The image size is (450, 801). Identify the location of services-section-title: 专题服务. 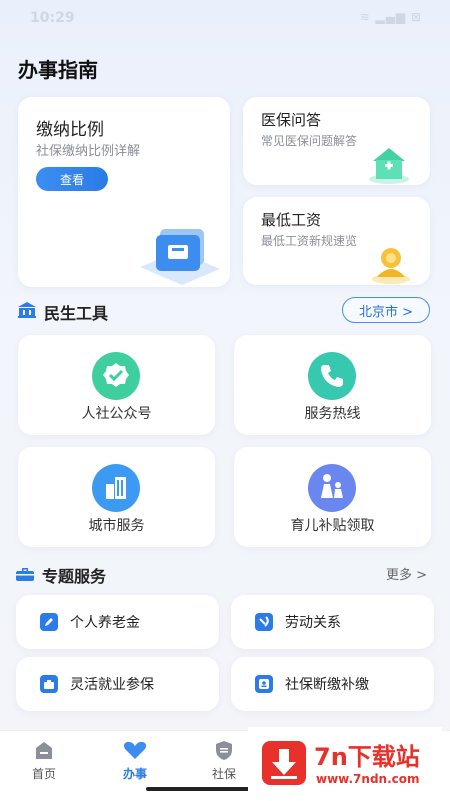
(74, 576).